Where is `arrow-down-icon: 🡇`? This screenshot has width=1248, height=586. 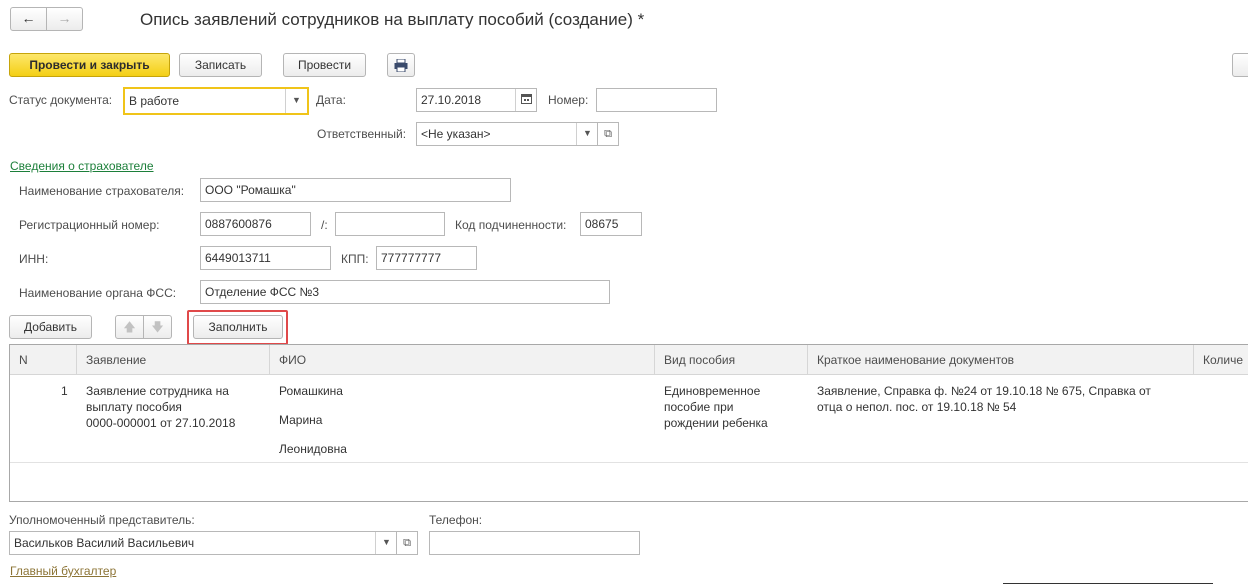
arrow-down-icon: 🡇 is located at coordinates (157, 327).